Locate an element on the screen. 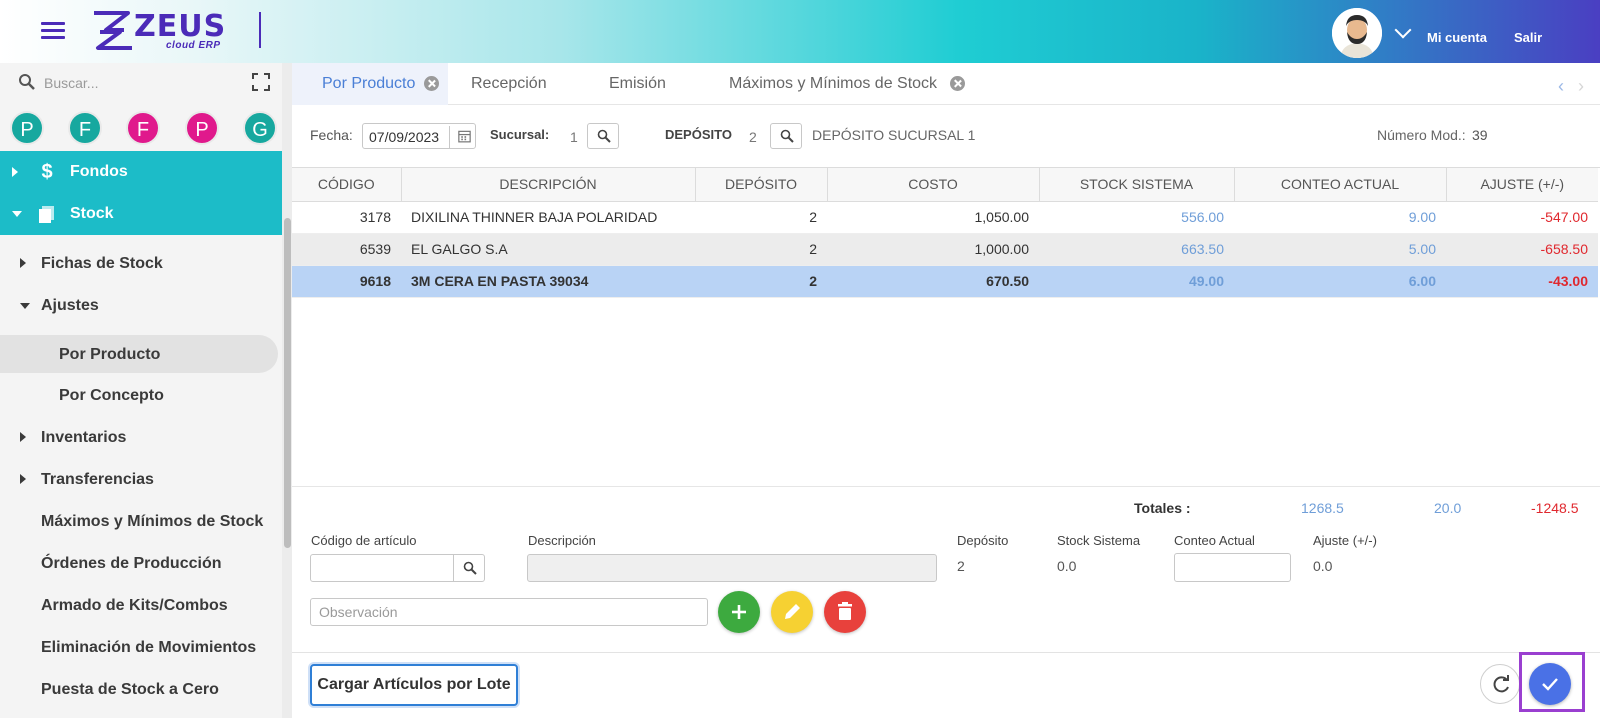 The height and width of the screenshot is (718, 1600). cell-descripcion: EL GALGO S.A is located at coordinates (548, 249).